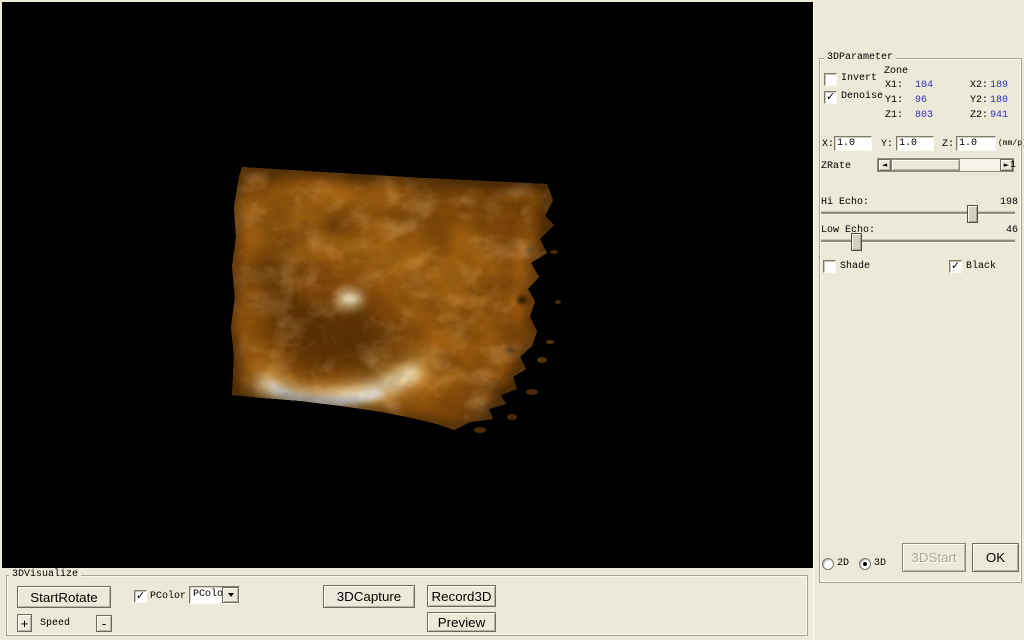 The height and width of the screenshot is (640, 1024). What do you see at coordinates (848, 230) in the screenshot?
I see `low-echo-label: Low Echo:` at bounding box center [848, 230].